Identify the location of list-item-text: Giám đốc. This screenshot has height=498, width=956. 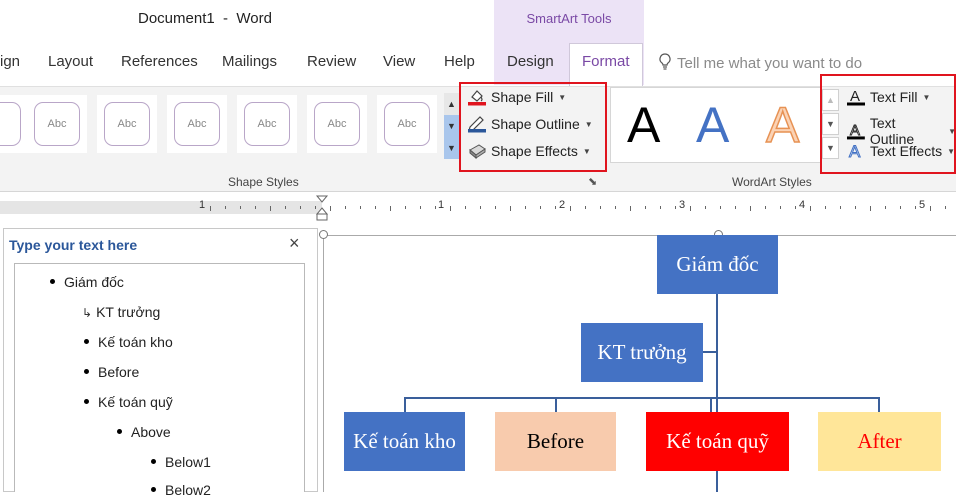
(94, 282).